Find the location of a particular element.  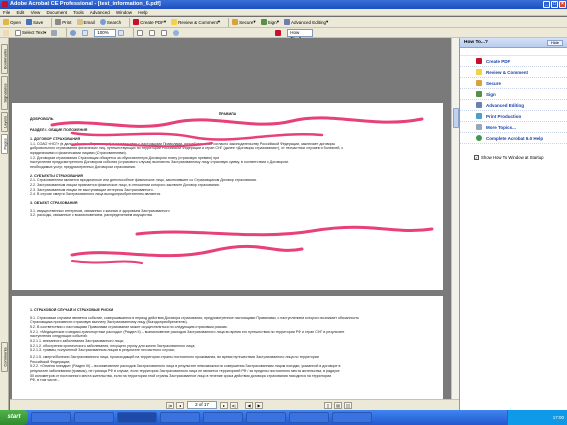

facing-layout-button: ▯▯ is located at coordinates (348, 405).